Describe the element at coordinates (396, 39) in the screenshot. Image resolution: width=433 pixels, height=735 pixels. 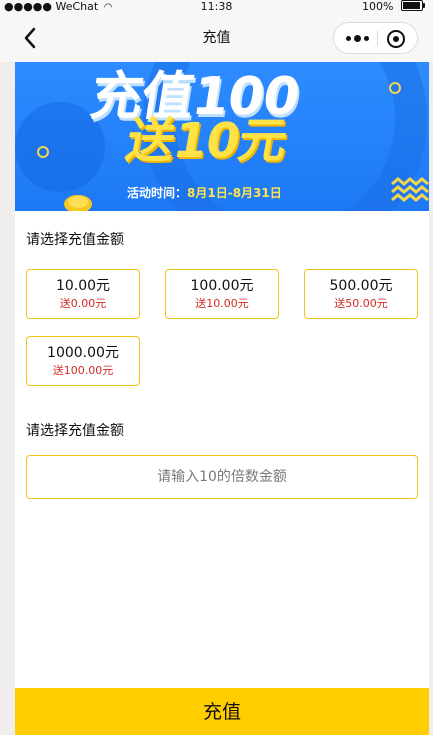
I see `close-mini-program-button` at that location.